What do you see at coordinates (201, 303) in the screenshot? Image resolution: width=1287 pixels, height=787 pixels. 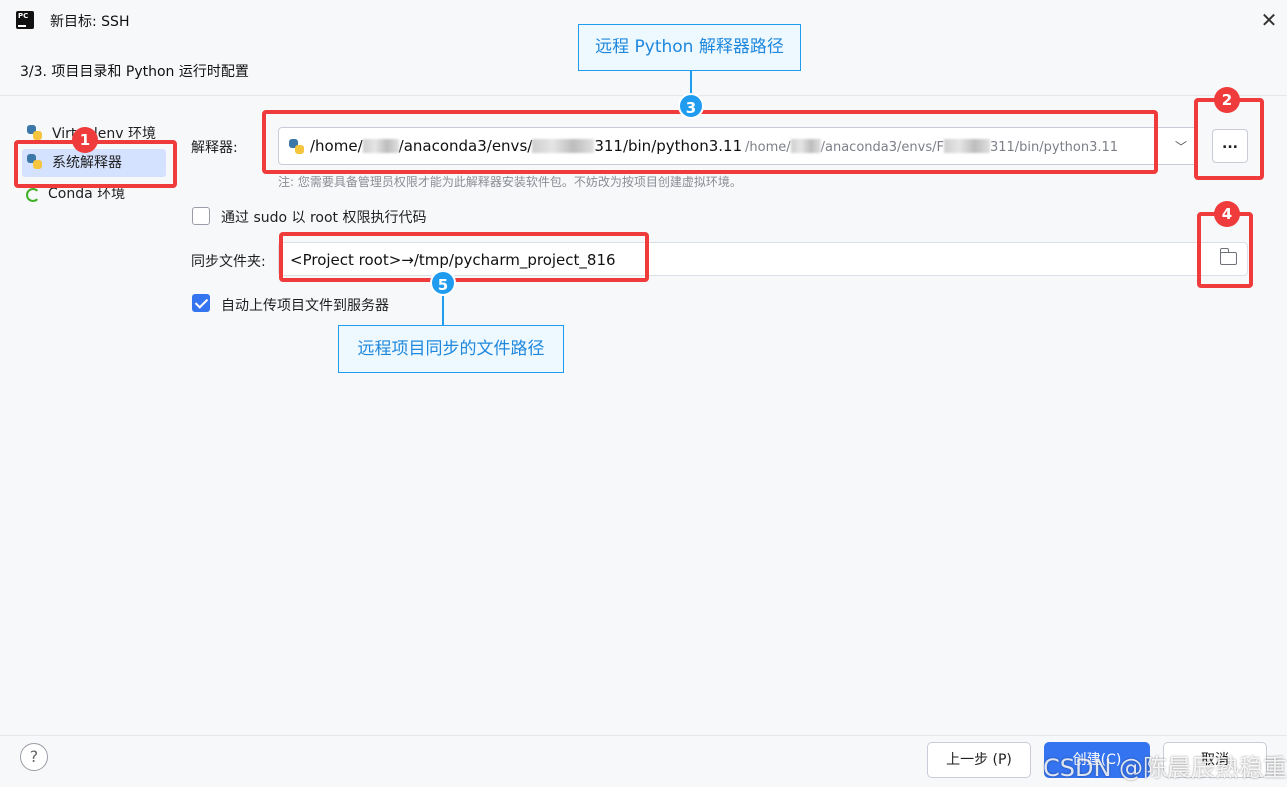 I see `auto-upload-checkbox` at bounding box center [201, 303].